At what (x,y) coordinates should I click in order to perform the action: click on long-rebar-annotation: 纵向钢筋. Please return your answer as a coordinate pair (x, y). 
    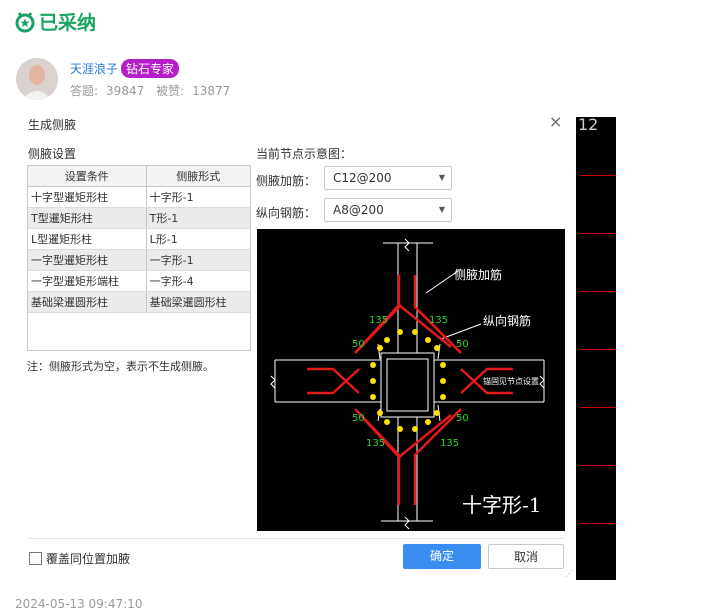
    Looking at the image, I should click on (507, 320).